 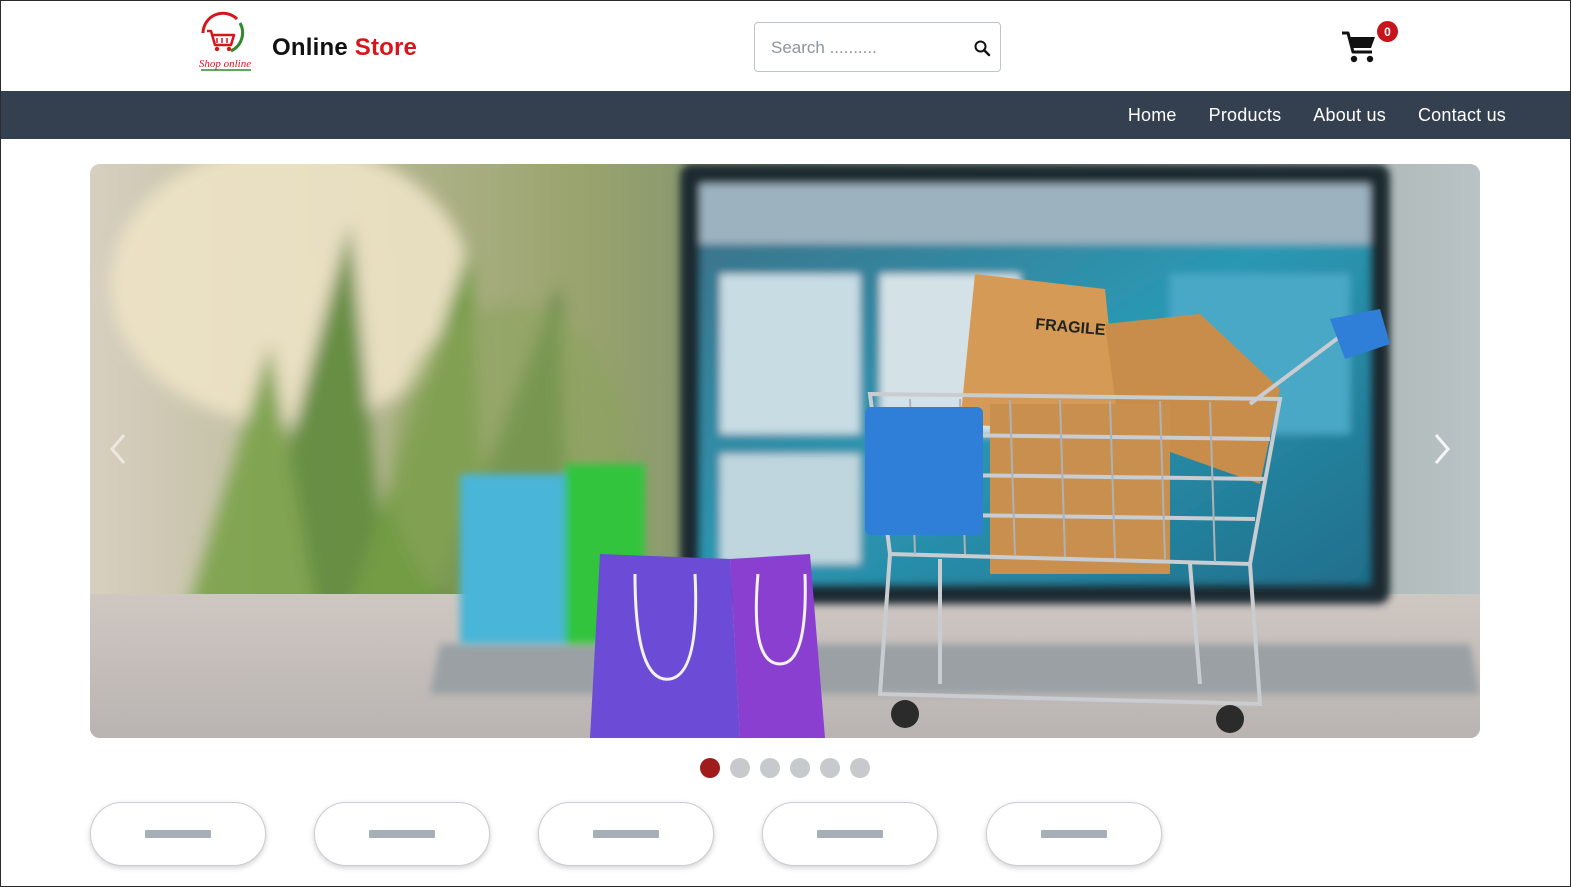 I want to click on search-box, so click(x=877, y=47).